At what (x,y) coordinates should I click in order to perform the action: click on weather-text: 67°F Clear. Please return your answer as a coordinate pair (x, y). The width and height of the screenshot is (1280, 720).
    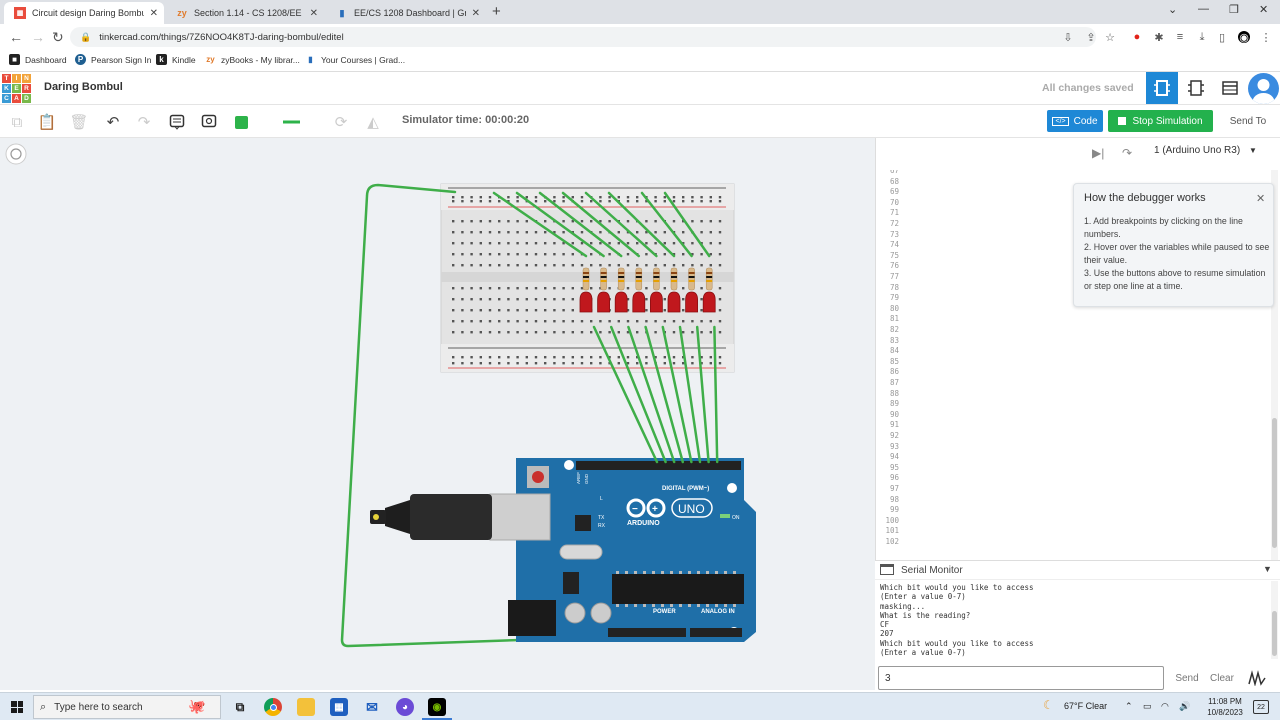
    Looking at the image, I should click on (1085, 706).